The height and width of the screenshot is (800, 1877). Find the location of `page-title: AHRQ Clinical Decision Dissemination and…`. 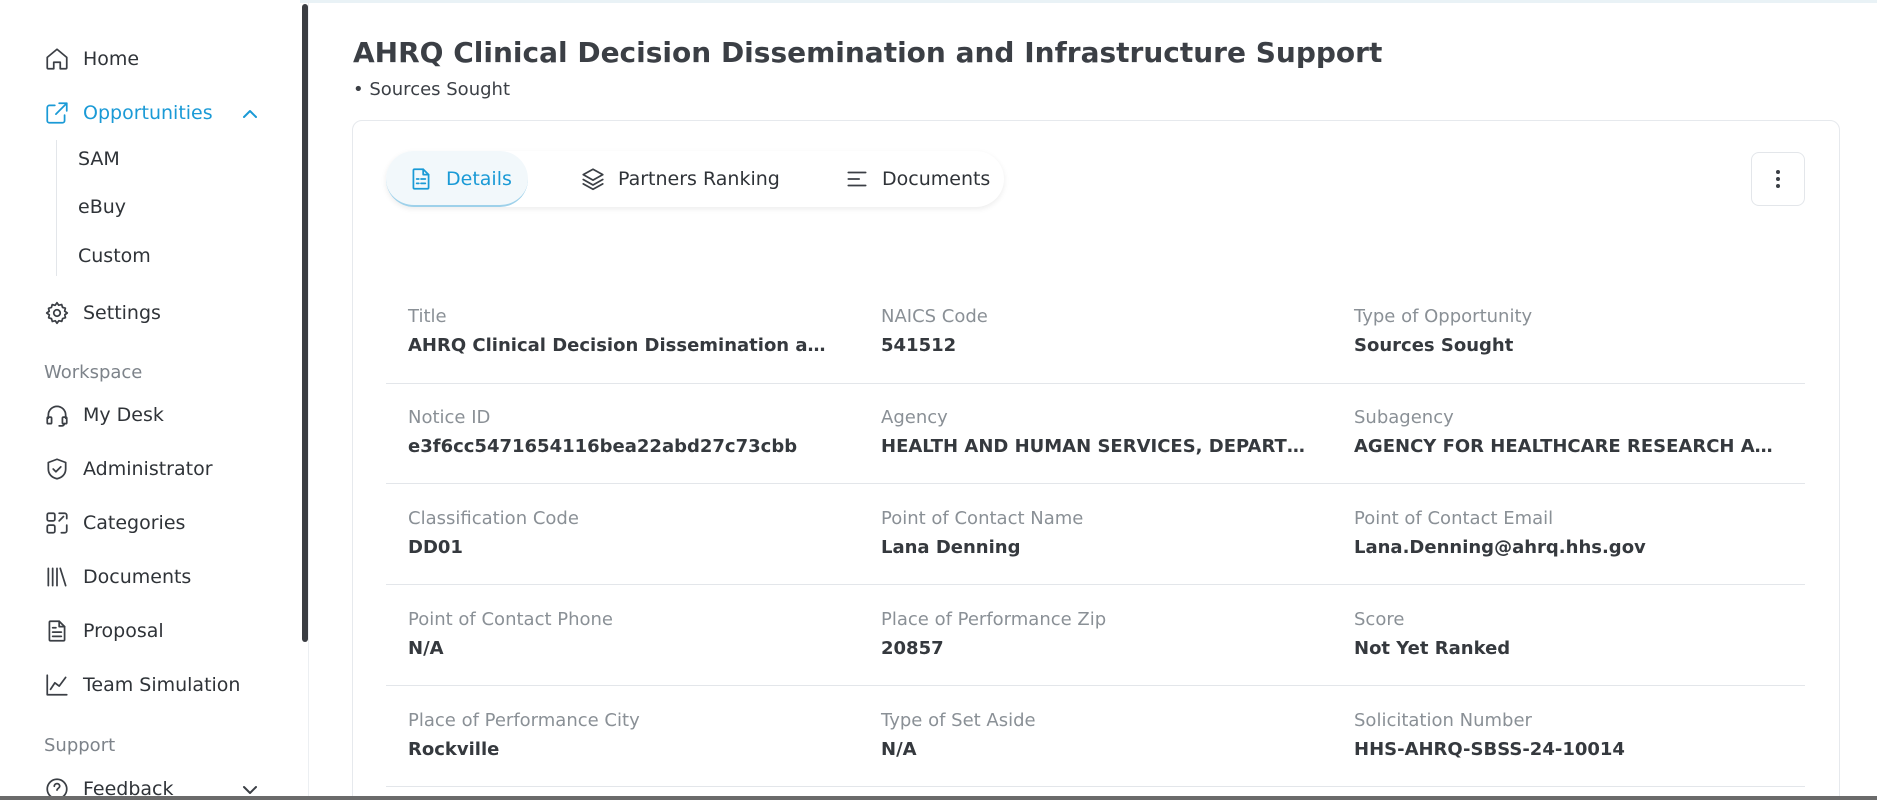

page-title: AHRQ Clinical Decision Dissemination and… is located at coordinates (868, 52).